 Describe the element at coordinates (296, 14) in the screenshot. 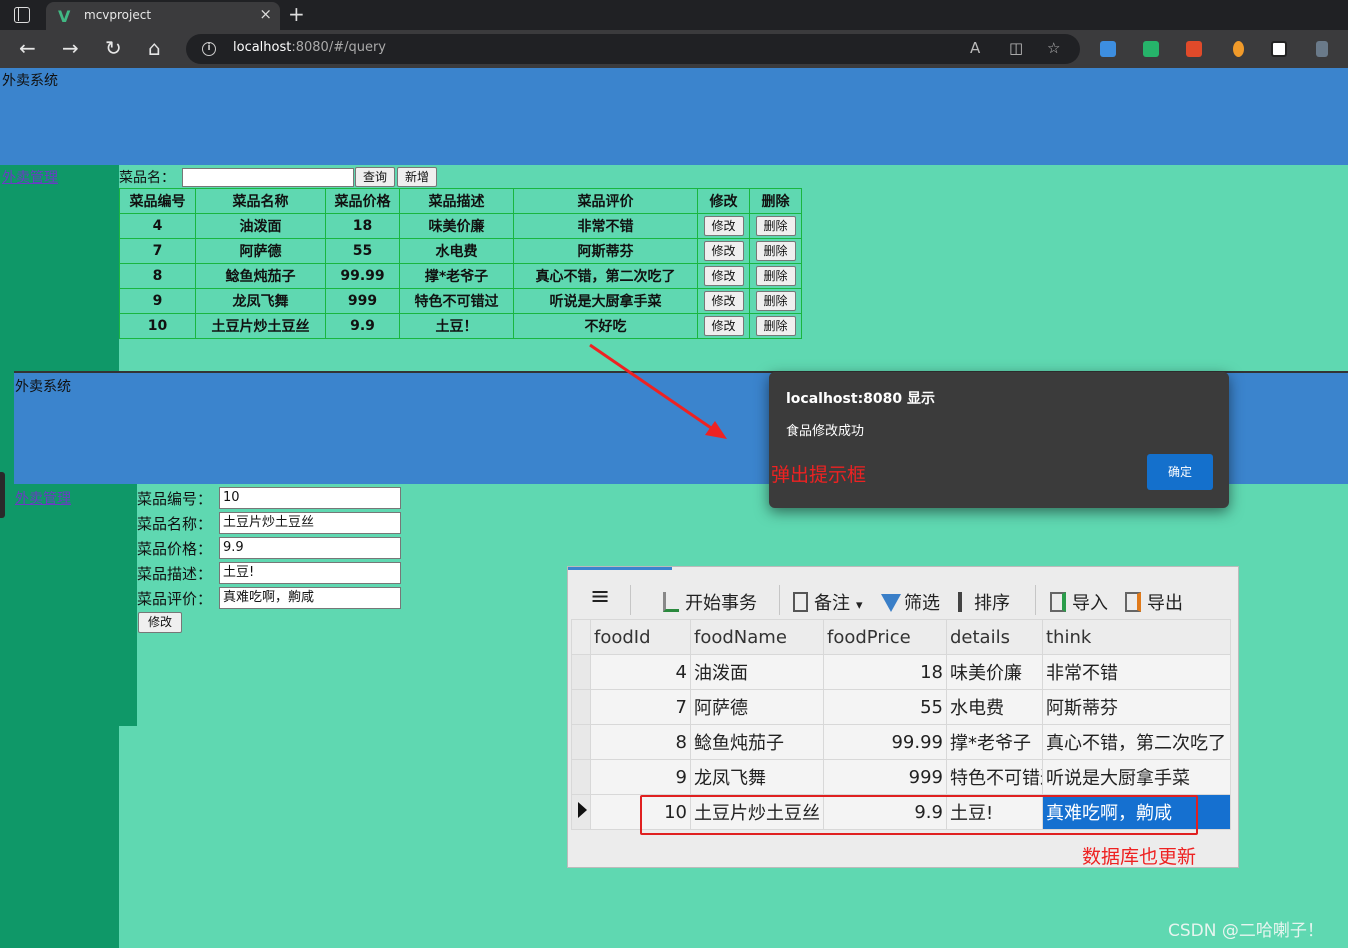

I see `new-tab-icon: +` at that location.